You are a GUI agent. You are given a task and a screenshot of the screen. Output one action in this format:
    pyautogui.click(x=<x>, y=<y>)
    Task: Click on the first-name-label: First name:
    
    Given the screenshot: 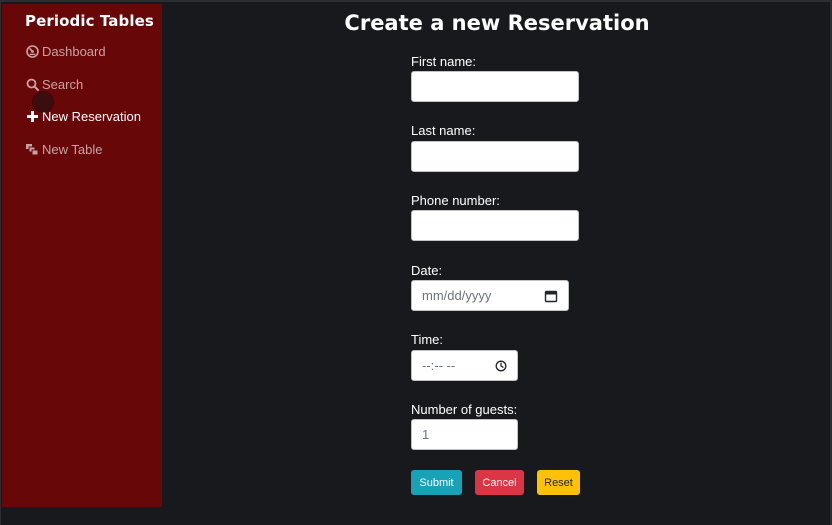 What is the action you would take?
    pyautogui.click(x=444, y=61)
    